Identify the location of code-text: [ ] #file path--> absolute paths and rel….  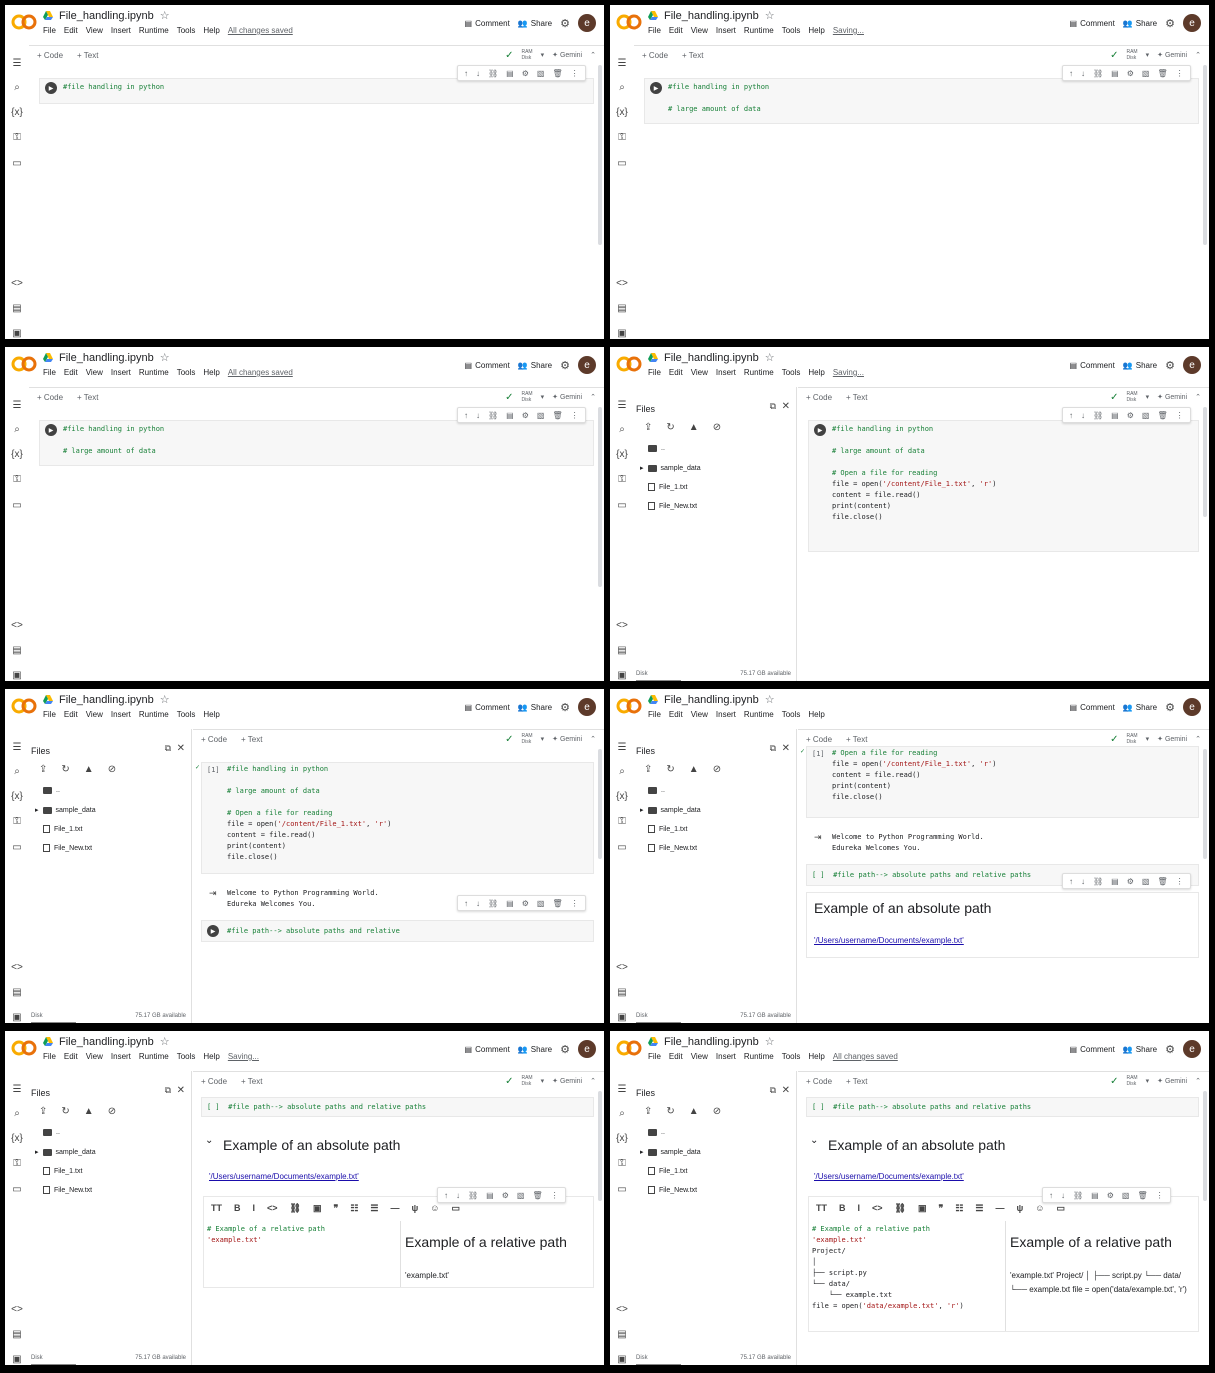
(921, 875).